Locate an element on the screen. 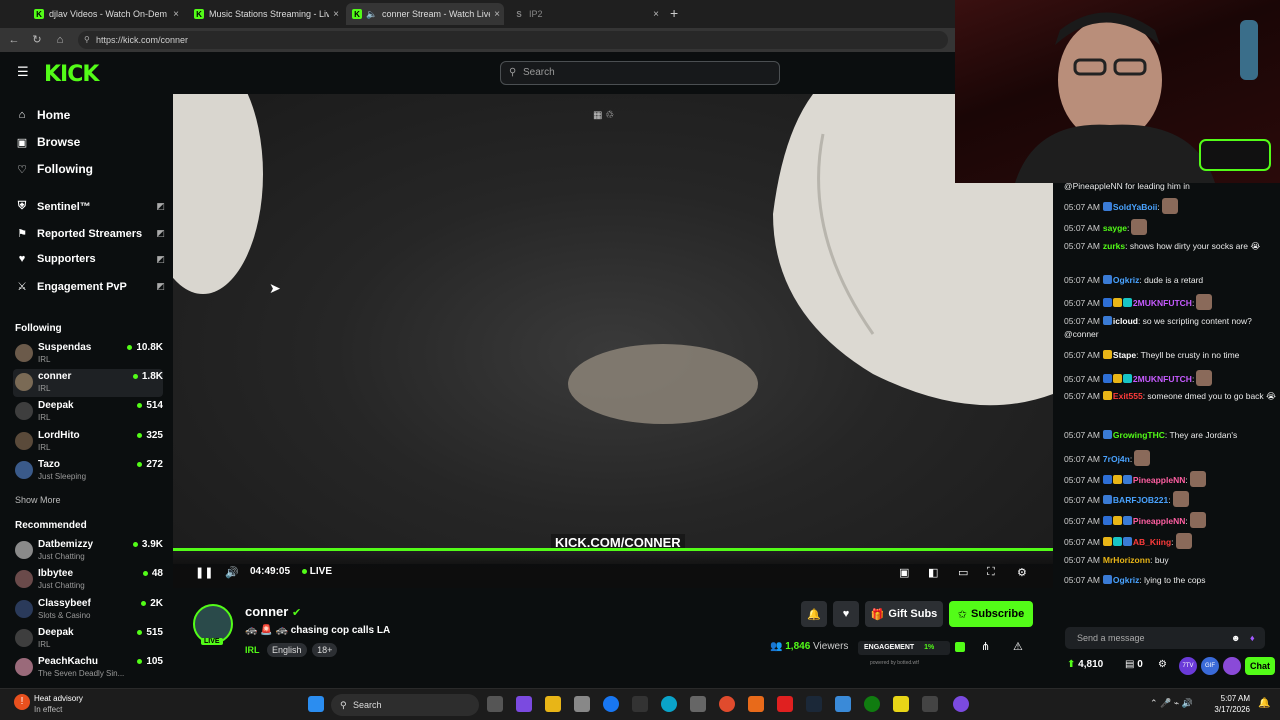 The width and height of the screenshot is (1280, 720). clock-time: 5:07 AM is located at coordinates (1230, 698).